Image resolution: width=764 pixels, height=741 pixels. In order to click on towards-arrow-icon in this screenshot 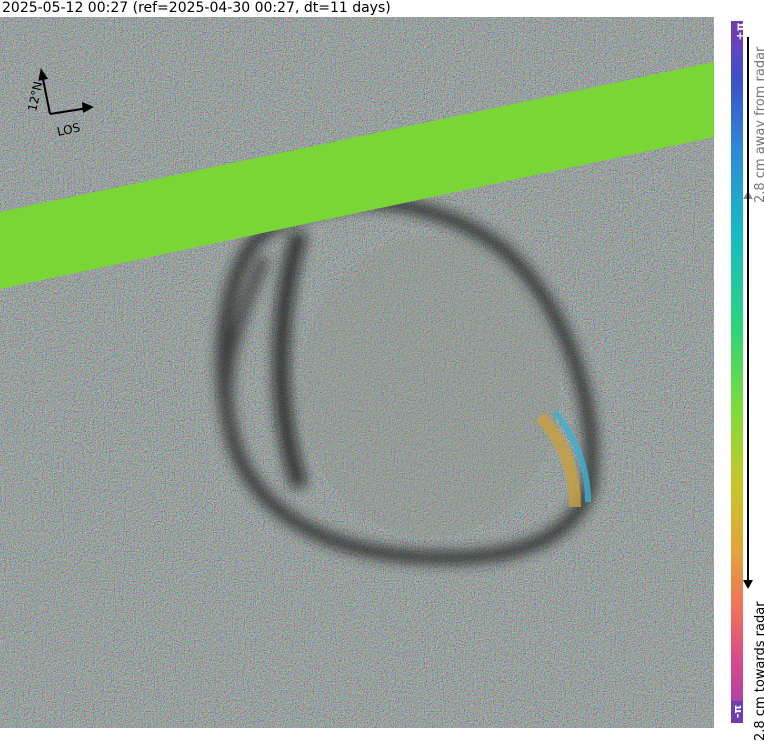, I will do `click(748, 313)`.